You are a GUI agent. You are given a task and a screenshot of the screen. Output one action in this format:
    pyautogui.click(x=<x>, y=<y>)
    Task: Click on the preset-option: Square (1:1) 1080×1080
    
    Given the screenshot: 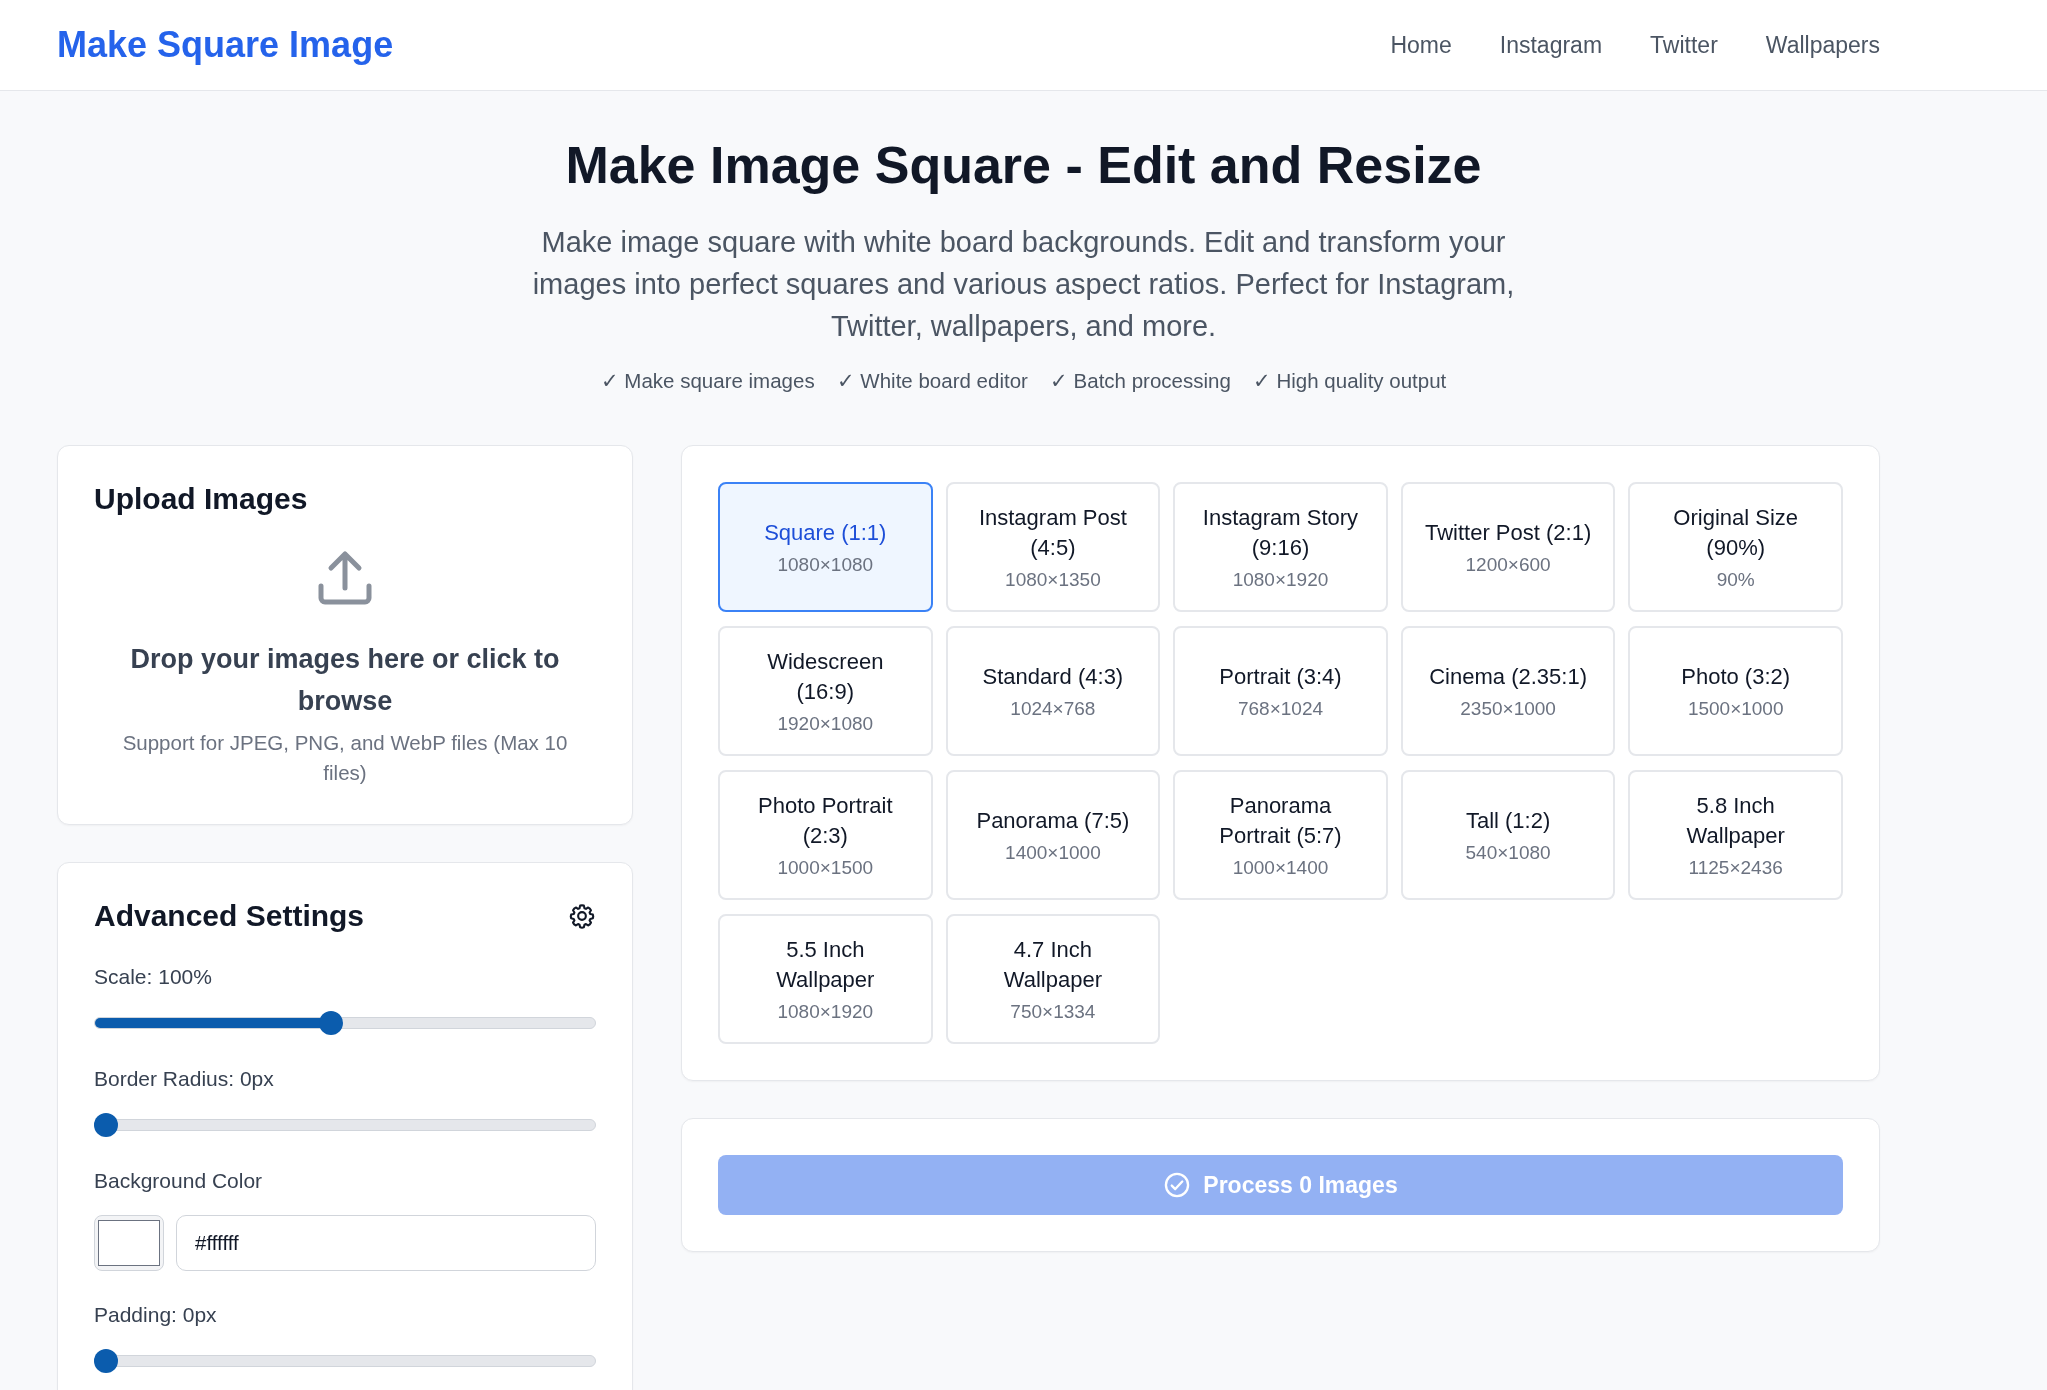 What is the action you would take?
    pyautogui.click(x=825, y=547)
    